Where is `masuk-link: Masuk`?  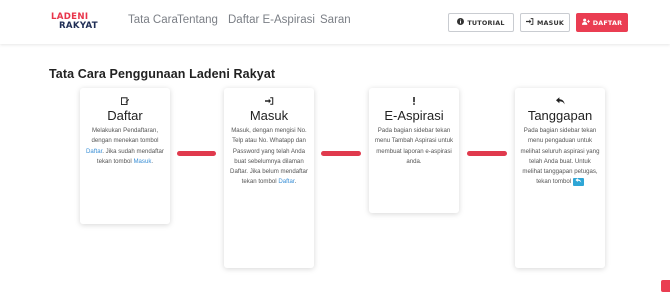 masuk-link: Masuk is located at coordinates (142, 161).